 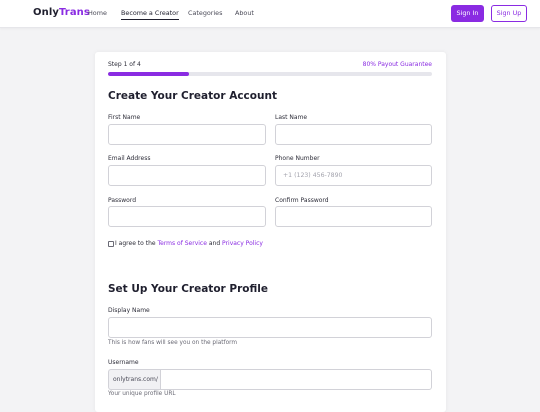 I want to click on brand-part-2: Trans, so click(x=74, y=12).